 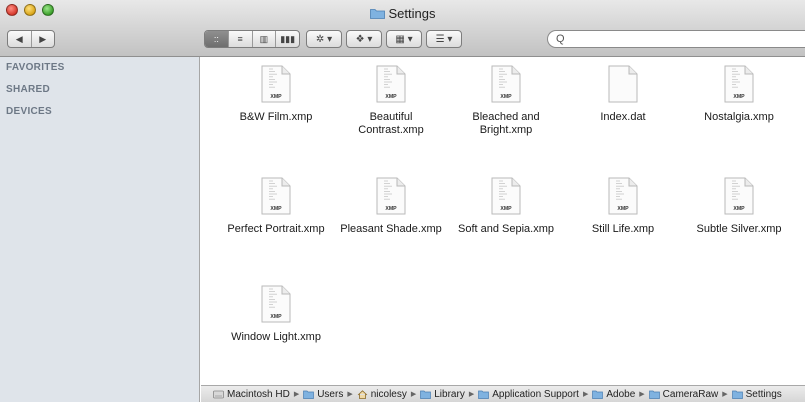 I want to click on file-item: XMP Still Life.xmp, so click(x=623, y=206).